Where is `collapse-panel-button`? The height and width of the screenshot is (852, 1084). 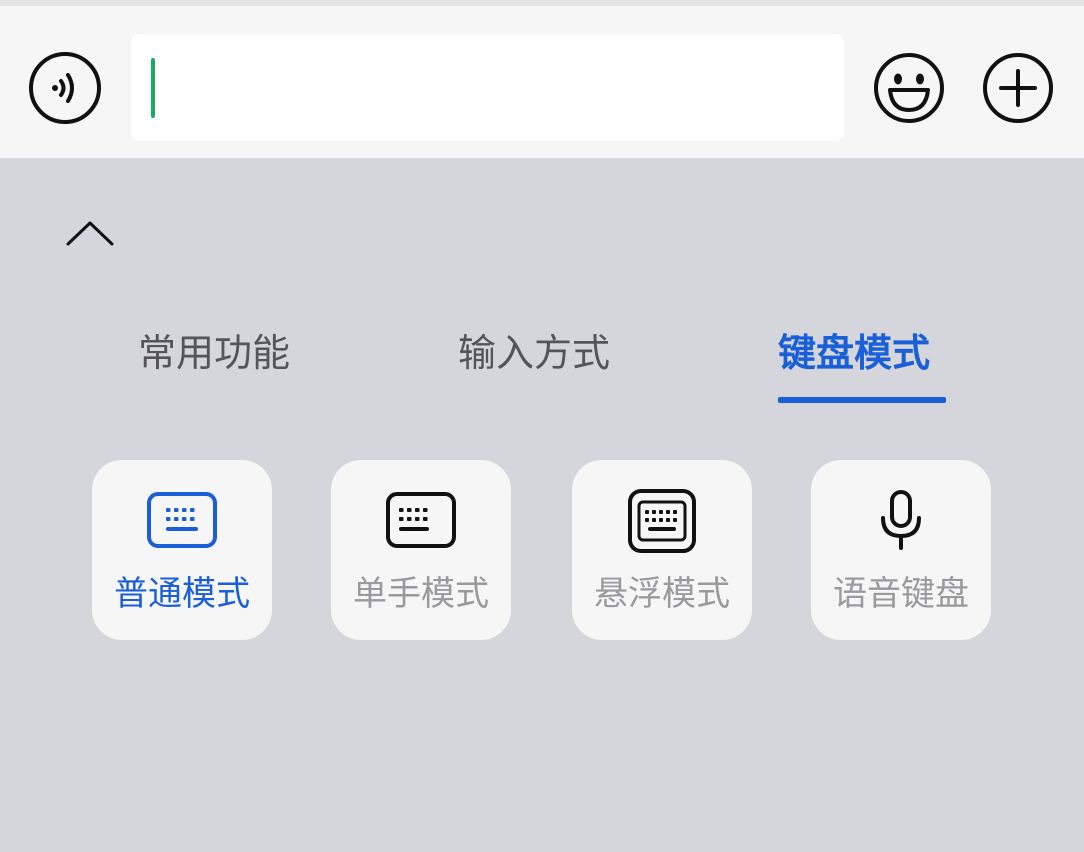
collapse-panel-button is located at coordinates (90, 233).